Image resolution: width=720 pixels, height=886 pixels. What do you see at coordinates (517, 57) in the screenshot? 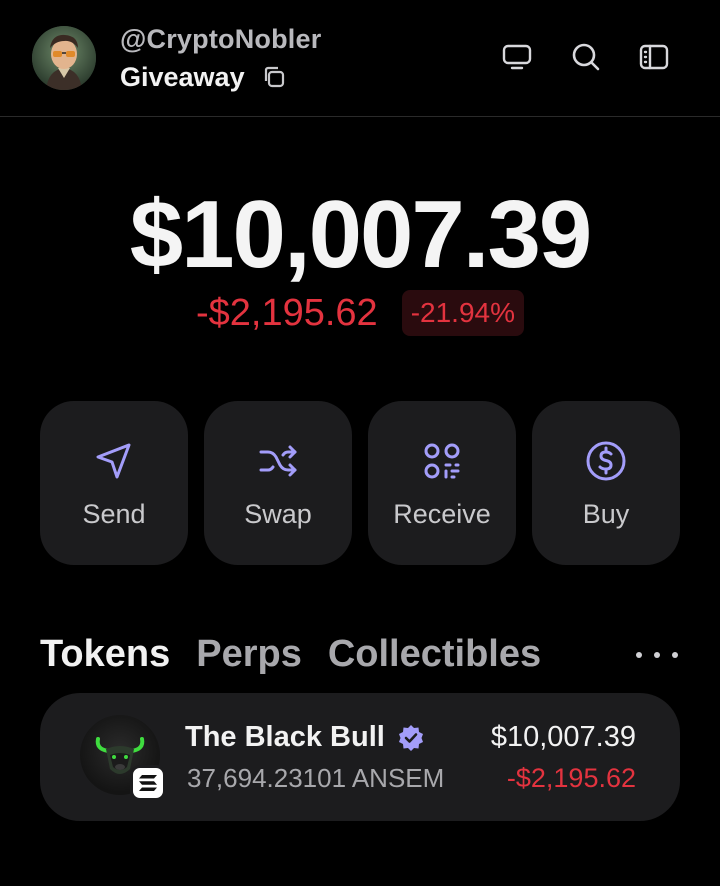
I see `monitor-icon` at bounding box center [517, 57].